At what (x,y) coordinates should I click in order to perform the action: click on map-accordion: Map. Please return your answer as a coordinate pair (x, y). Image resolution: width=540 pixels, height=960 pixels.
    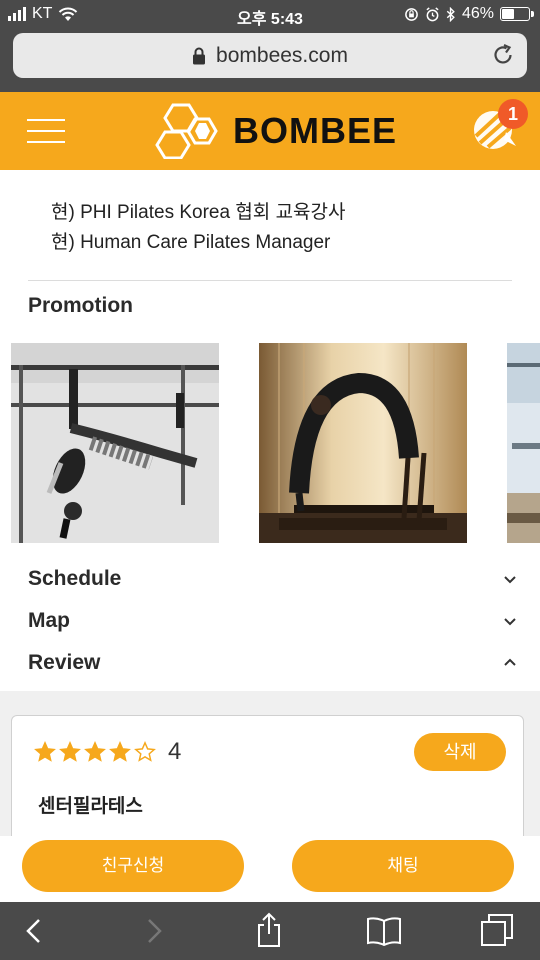
    Looking at the image, I should click on (273, 621).